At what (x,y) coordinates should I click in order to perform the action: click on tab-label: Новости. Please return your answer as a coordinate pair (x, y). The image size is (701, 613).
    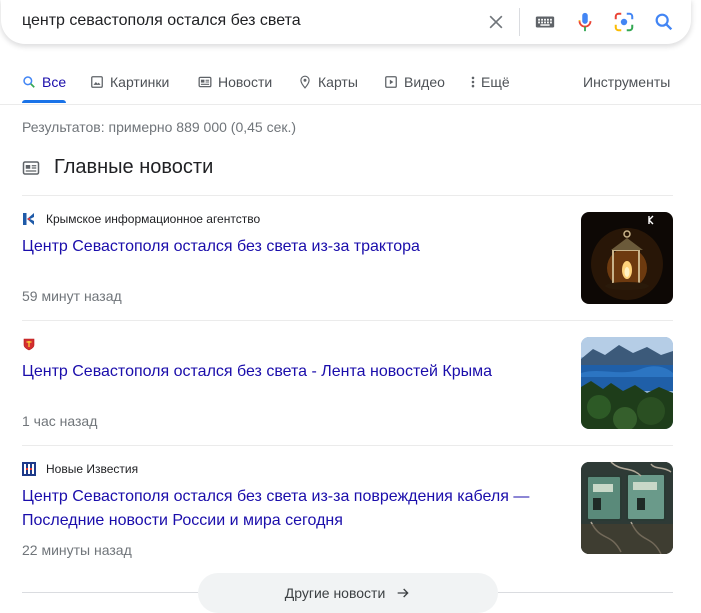
    Looking at the image, I should click on (245, 82).